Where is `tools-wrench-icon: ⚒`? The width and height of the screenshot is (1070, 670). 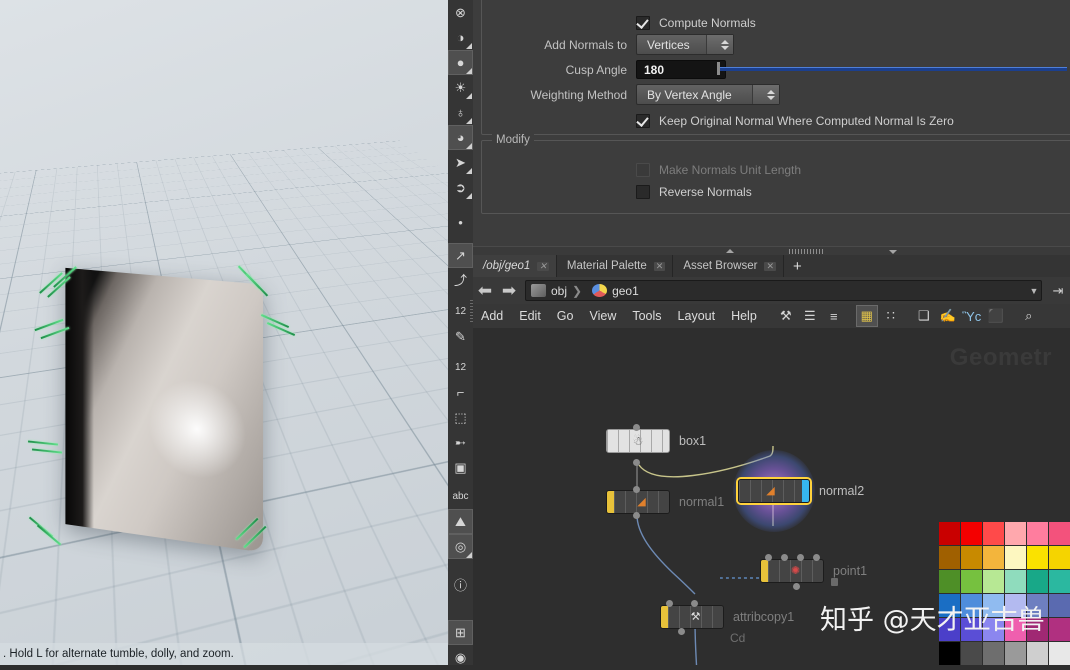 tools-wrench-icon: ⚒ is located at coordinates (786, 316).